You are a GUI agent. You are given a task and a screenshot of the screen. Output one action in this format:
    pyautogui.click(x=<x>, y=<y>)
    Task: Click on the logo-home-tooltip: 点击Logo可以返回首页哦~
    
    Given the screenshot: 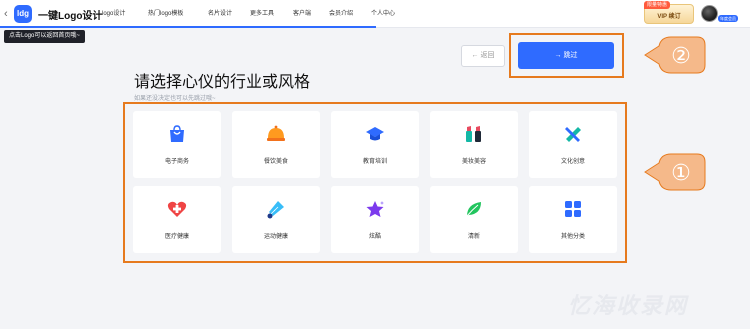 What is the action you would take?
    pyautogui.click(x=44, y=36)
    